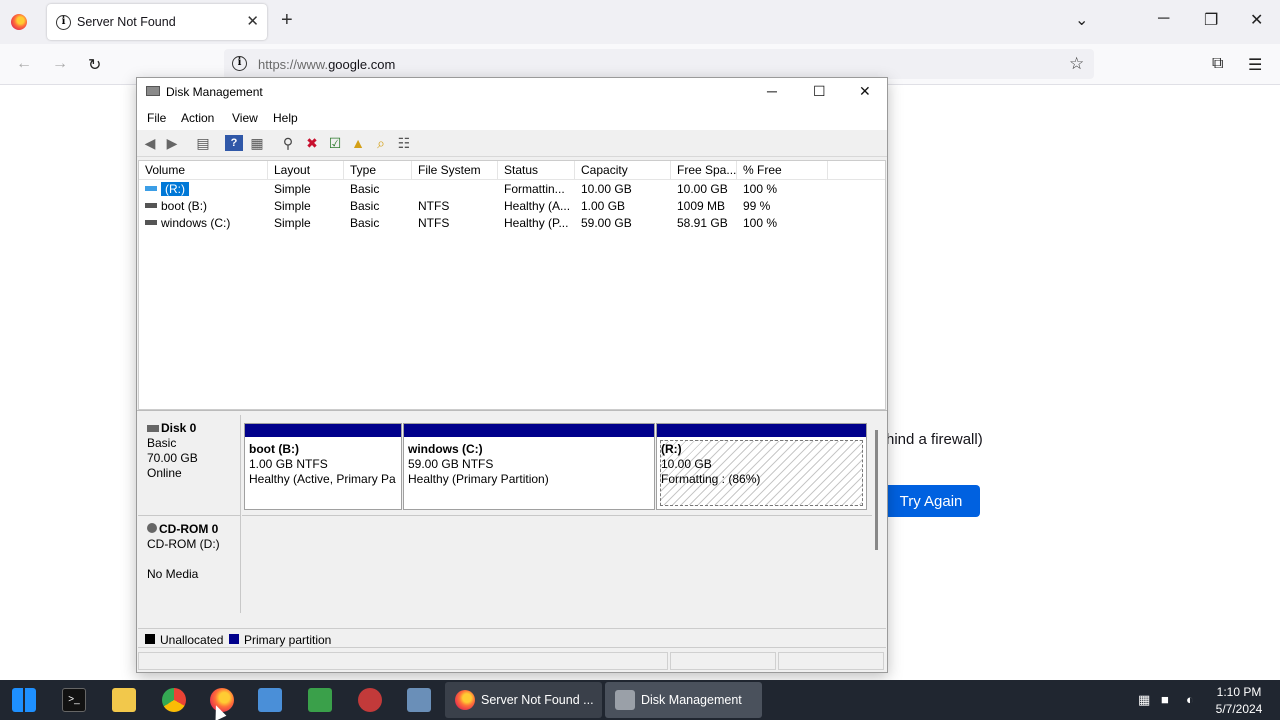 This screenshot has height=720, width=1280. Describe the element at coordinates (326, 64) in the screenshot. I see `url-text: https://www.google.com` at that location.